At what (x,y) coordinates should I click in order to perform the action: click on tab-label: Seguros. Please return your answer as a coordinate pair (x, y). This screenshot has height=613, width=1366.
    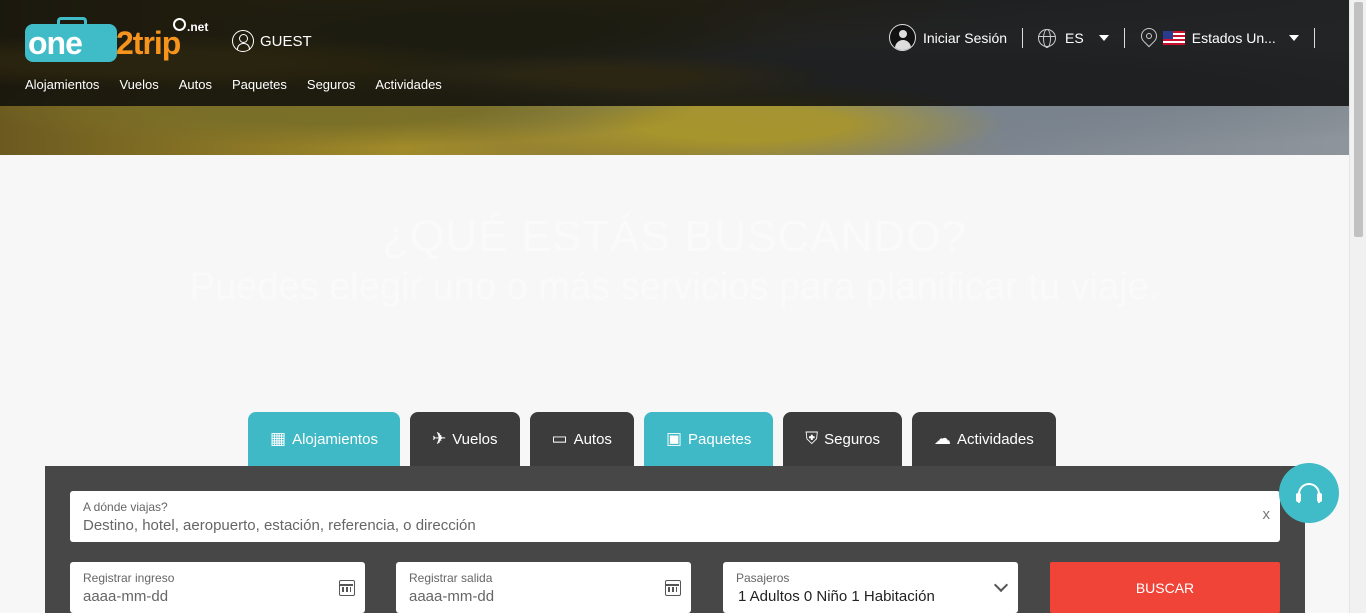
    Looking at the image, I should click on (852, 439).